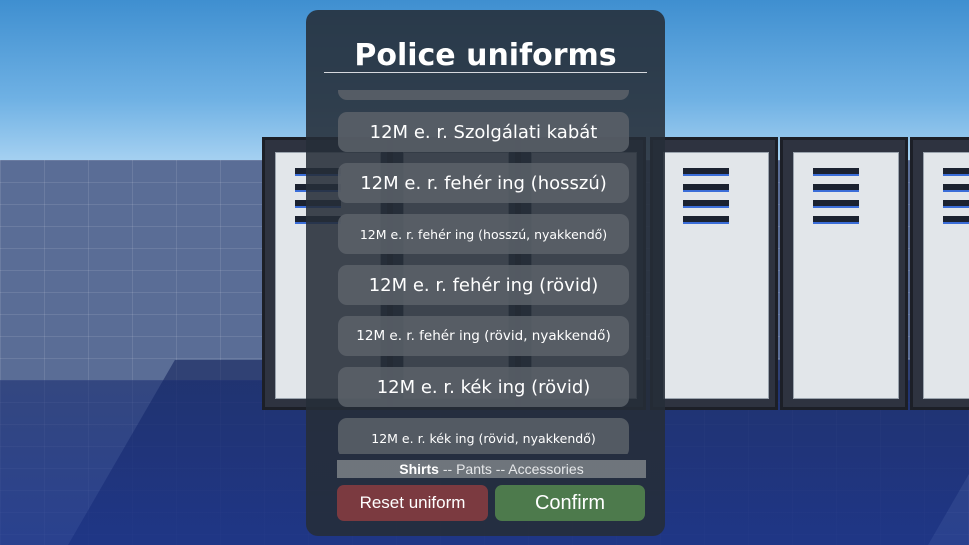 This screenshot has width=969, height=545. What do you see at coordinates (483, 436) in the screenshot?
I see `uniform-item: 12M e. r. kék ing (rövid, nyakkendő)` at bounding box center [483, 436].